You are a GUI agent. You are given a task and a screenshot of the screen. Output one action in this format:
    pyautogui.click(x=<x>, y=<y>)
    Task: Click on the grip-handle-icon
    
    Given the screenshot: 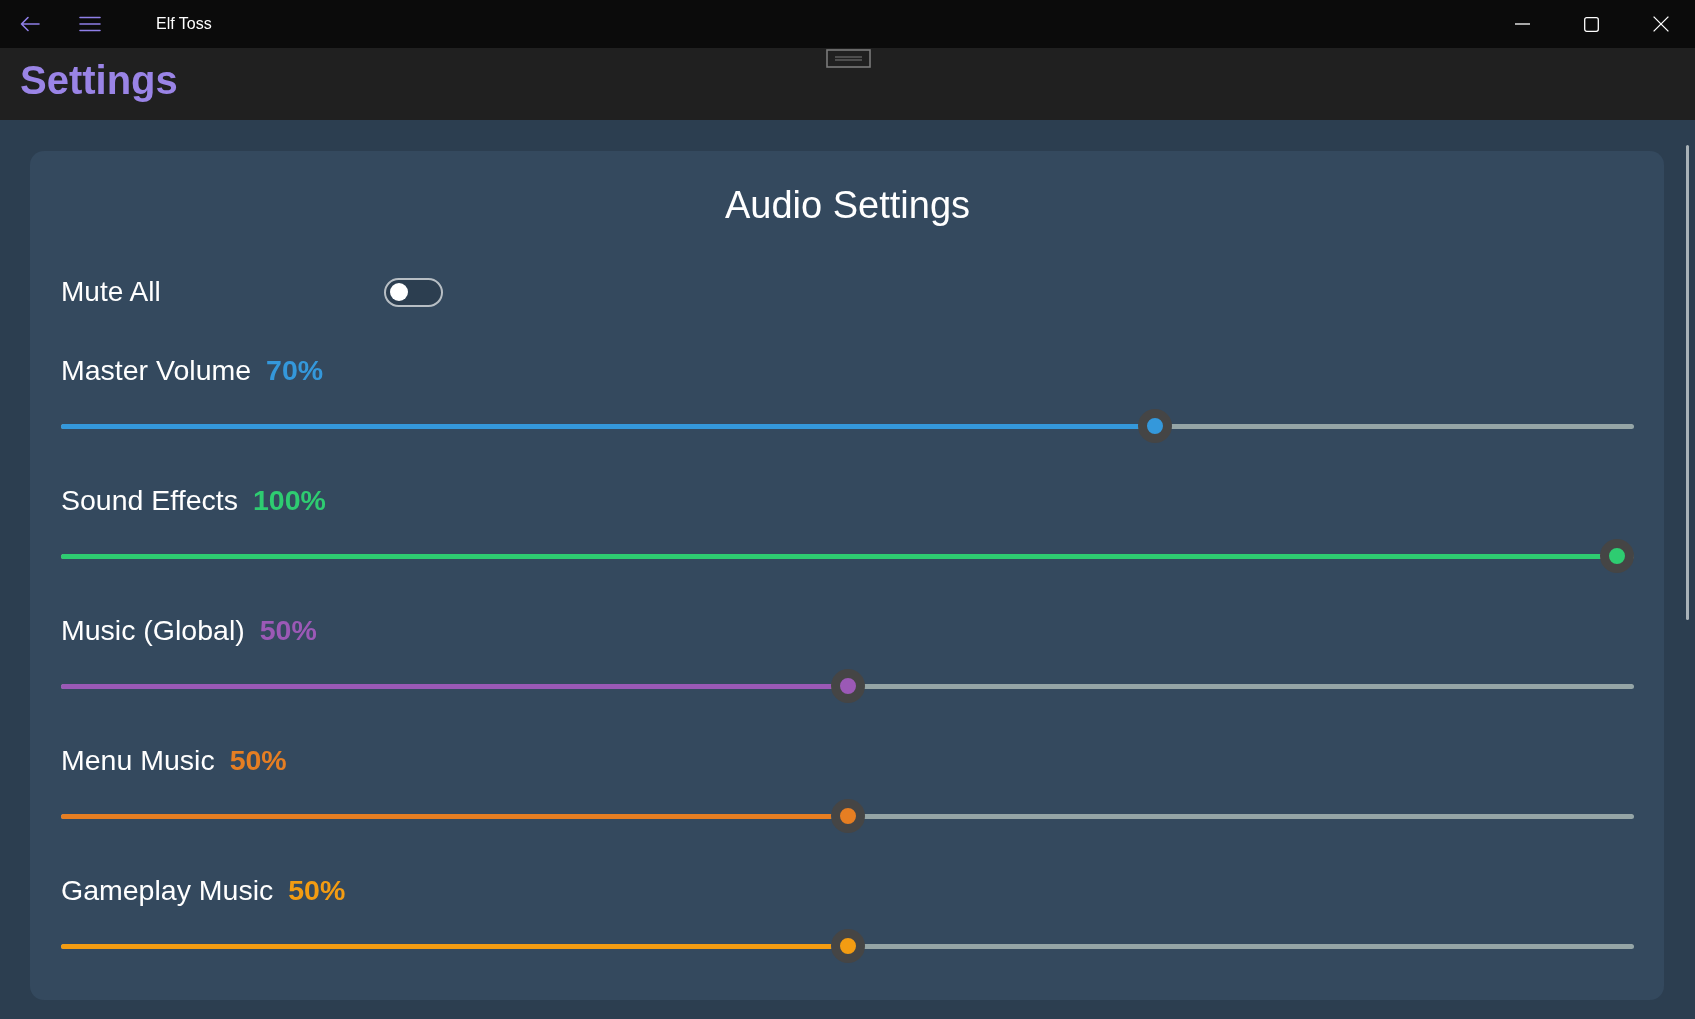 What is the action you would take?
    pyautogui.click(x=848, y=58)
    